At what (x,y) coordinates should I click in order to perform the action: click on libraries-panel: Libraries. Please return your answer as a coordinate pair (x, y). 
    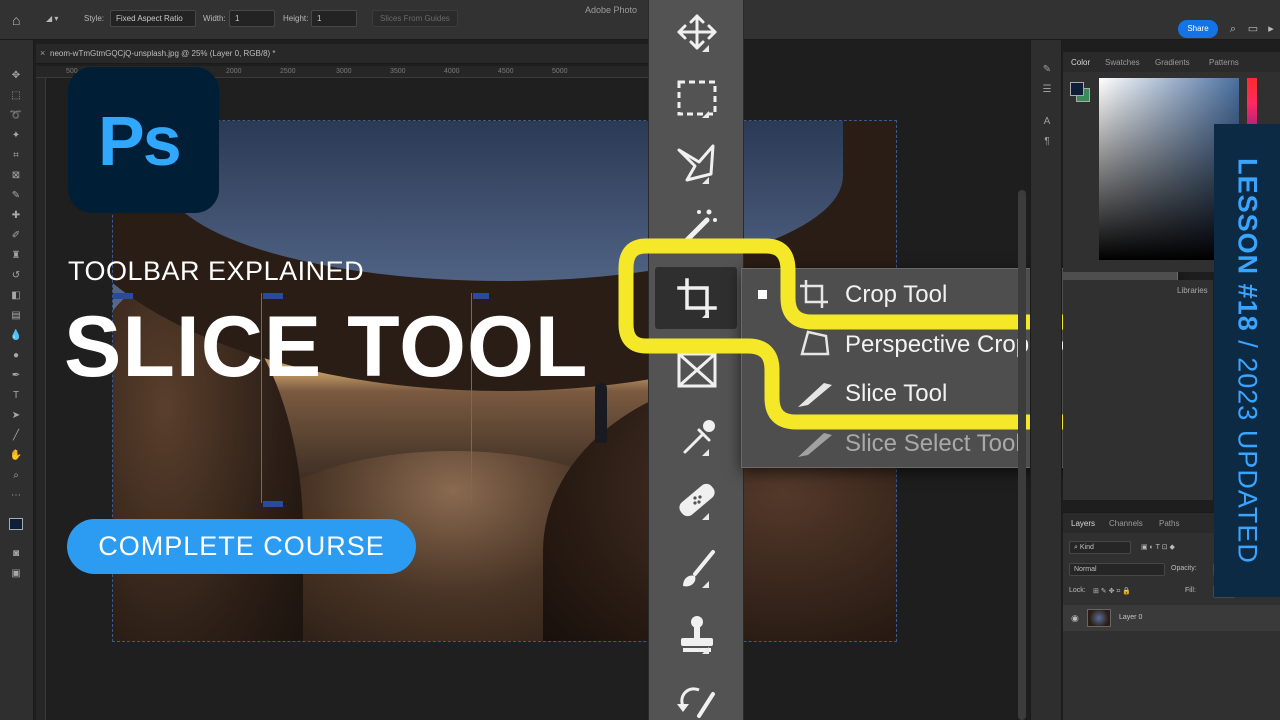
    Looking at the image, I should click on (1138, 390).